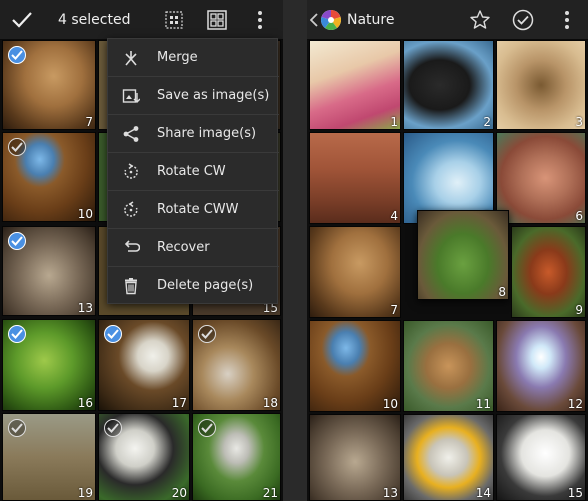  I want to click on page-number: 15, so click(575, 493).